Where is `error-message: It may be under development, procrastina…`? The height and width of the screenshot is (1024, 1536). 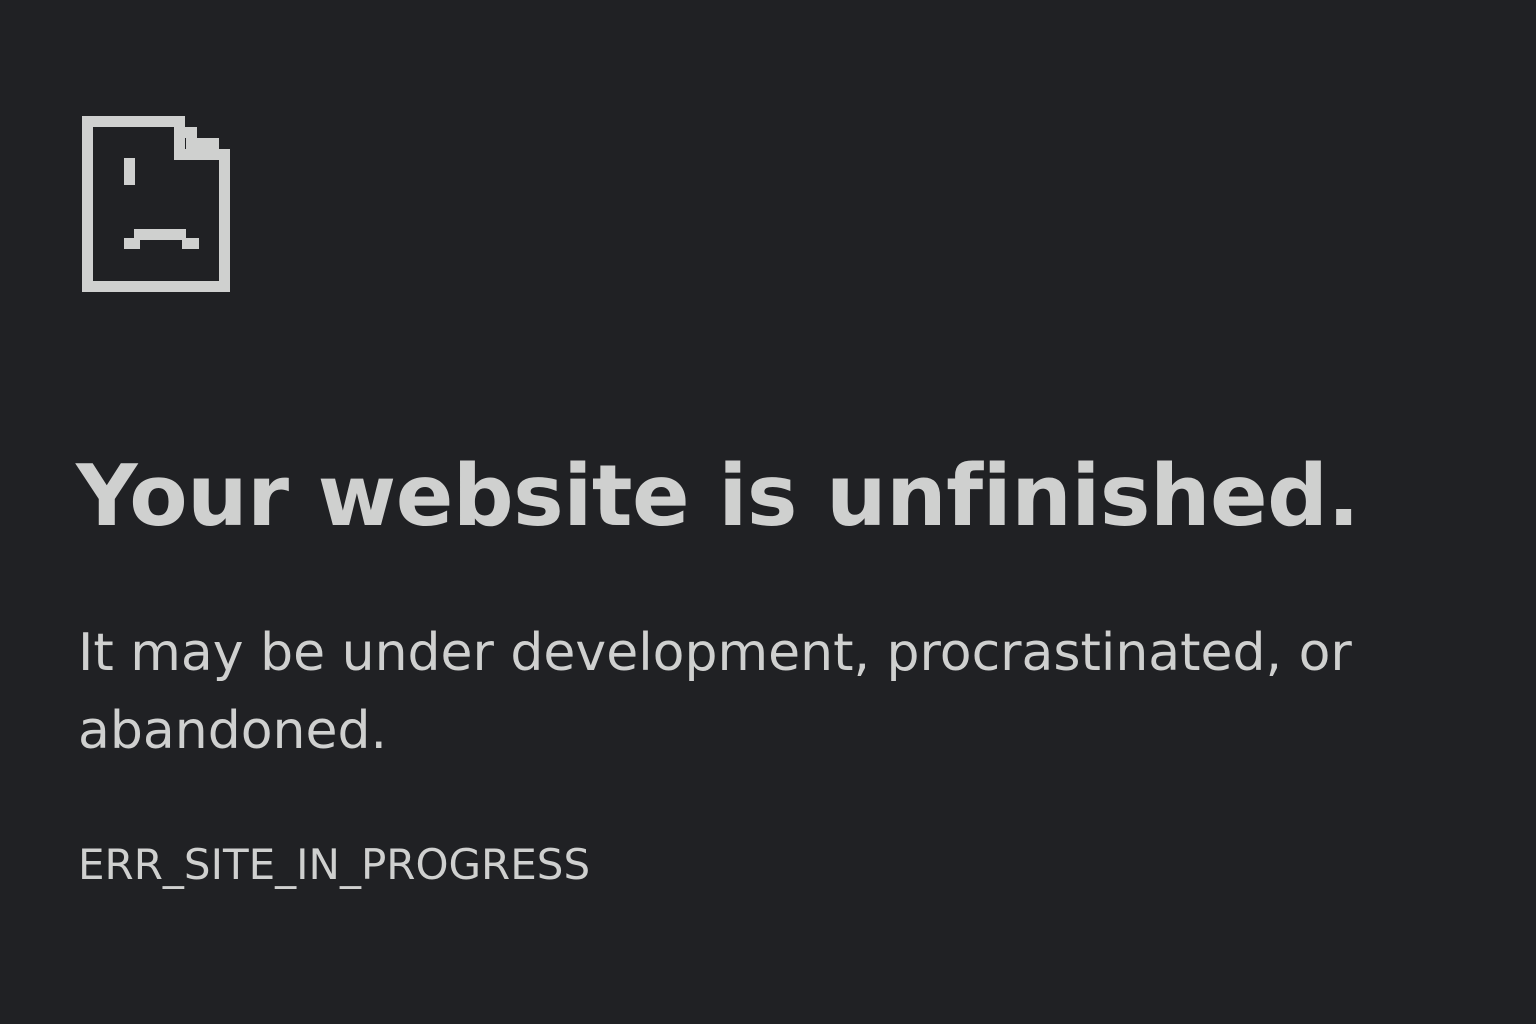 error-message: It may be under development, procrastina… is located at coordinates (715, 692).